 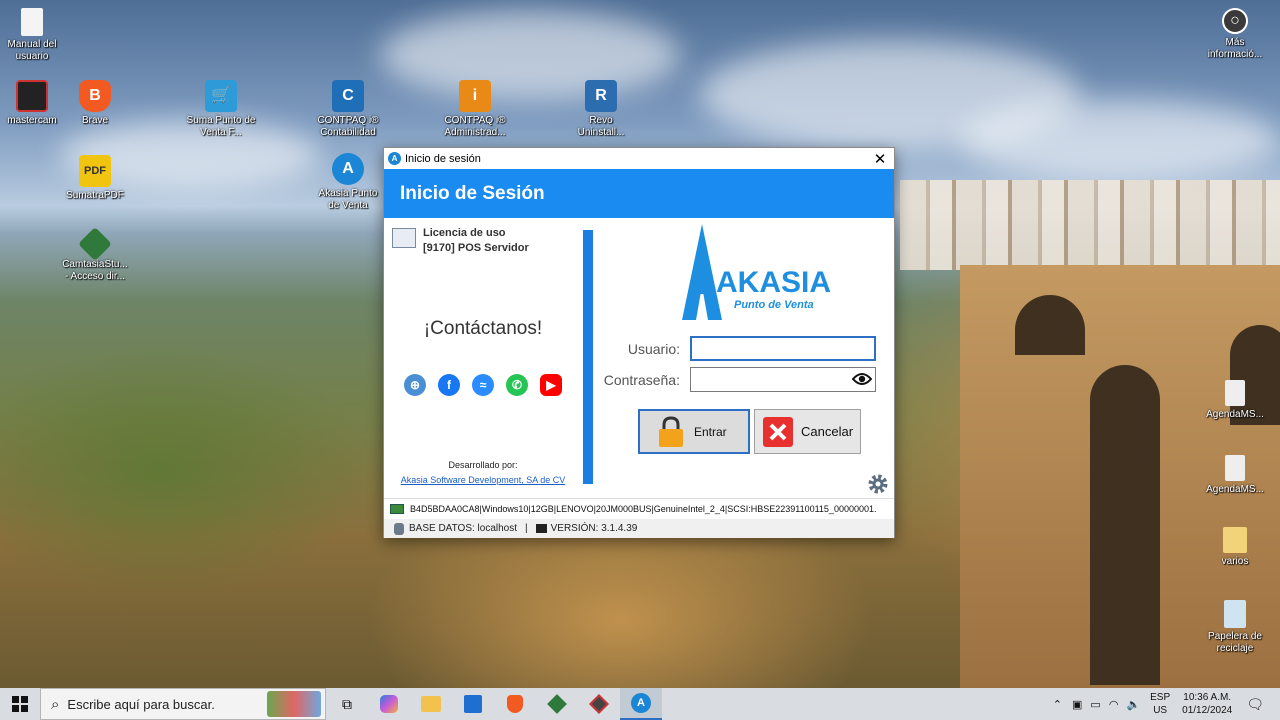 I want to click on language-indicator: ESP US, so click(x=1160, y=704).